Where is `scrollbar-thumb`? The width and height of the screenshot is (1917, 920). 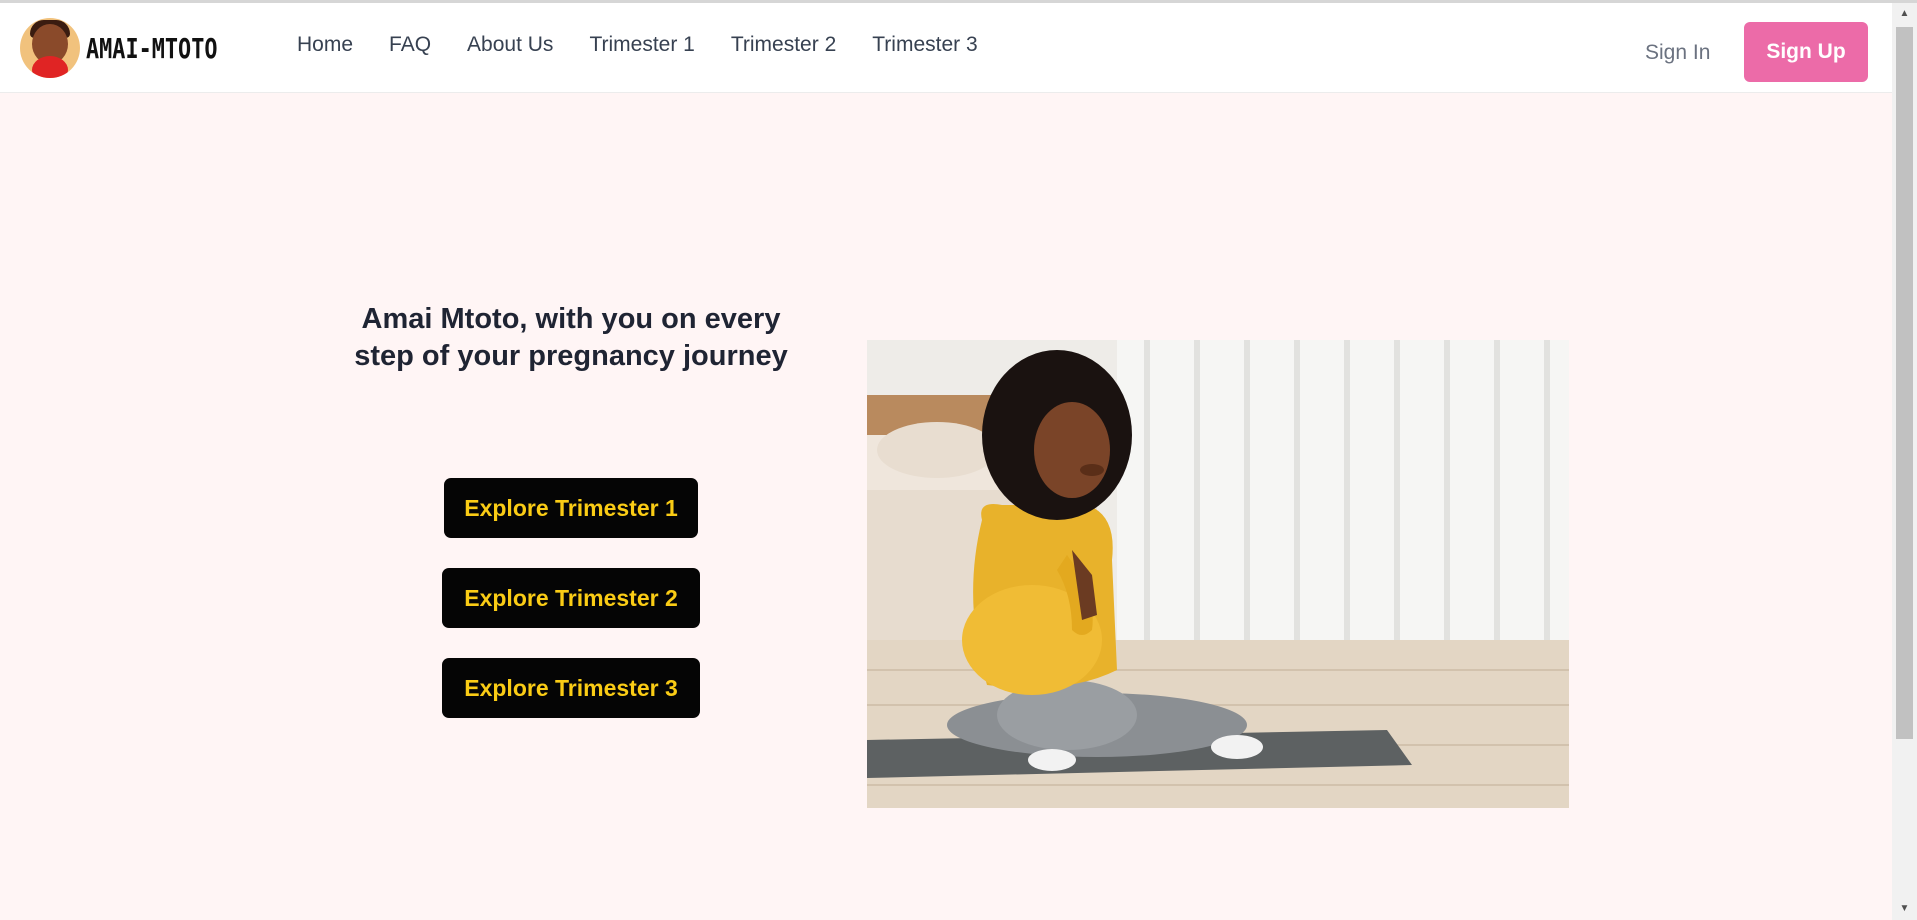
scrollbar-thumb is located at coordinates (1904, 383).